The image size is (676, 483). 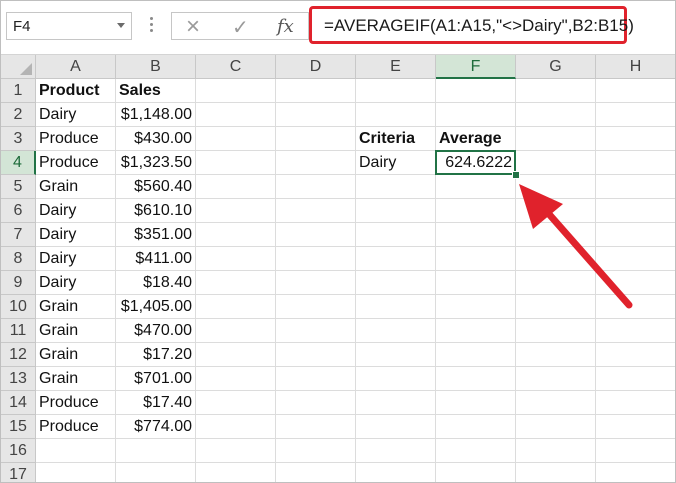 What do you see at coordinates (156, 403) in the screenshot?
I see `cell-b14: $17.40` at bounding box center [156, 403].